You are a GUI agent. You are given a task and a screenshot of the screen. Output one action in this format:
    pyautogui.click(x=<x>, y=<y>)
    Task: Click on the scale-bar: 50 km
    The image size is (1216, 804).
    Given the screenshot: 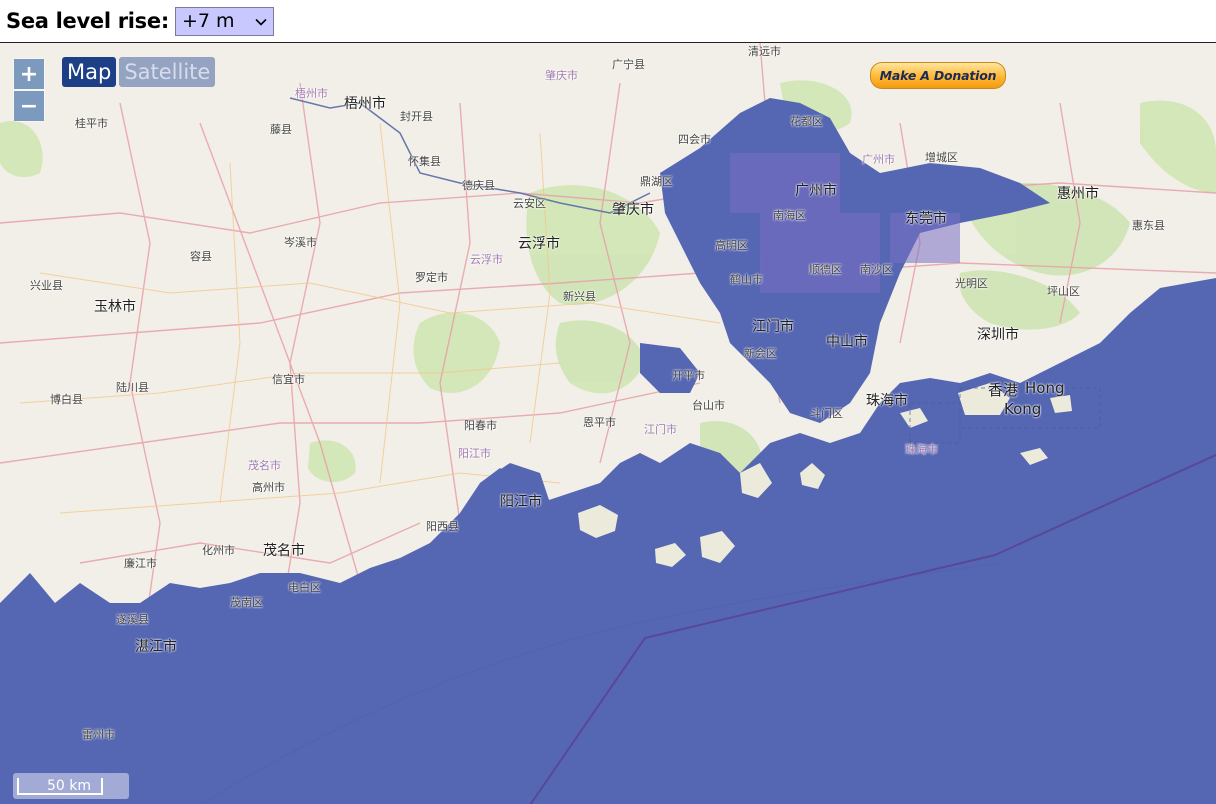 What is the action you would take?
    pyautogui.click(x=71, y=786)
    